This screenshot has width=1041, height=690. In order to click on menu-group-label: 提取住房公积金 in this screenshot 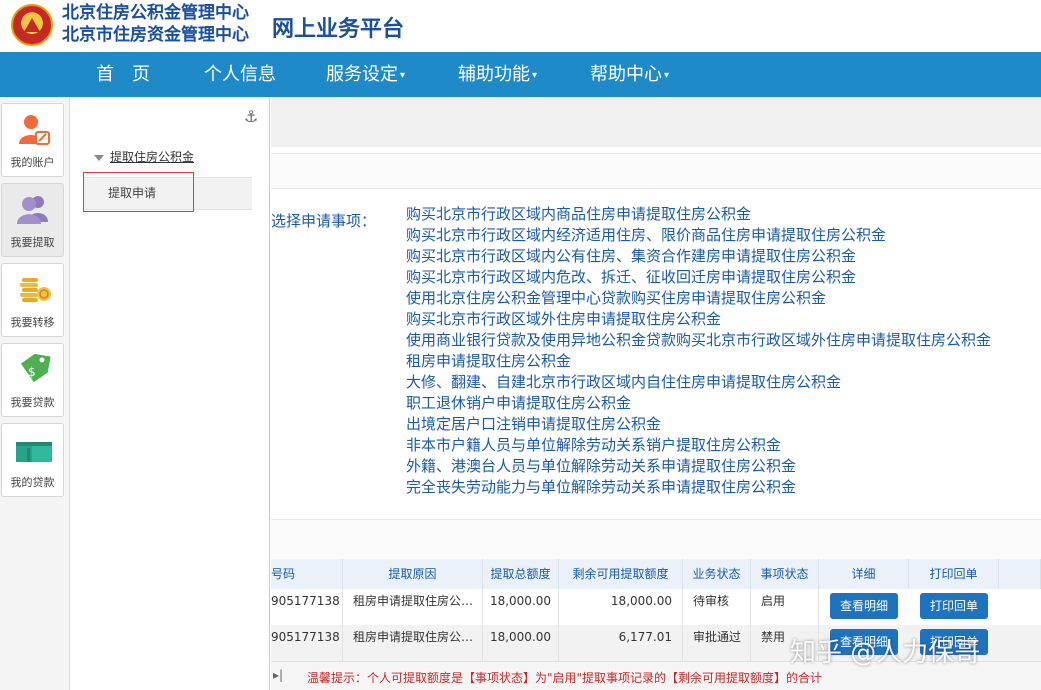, I will do `click(152, 157)`.